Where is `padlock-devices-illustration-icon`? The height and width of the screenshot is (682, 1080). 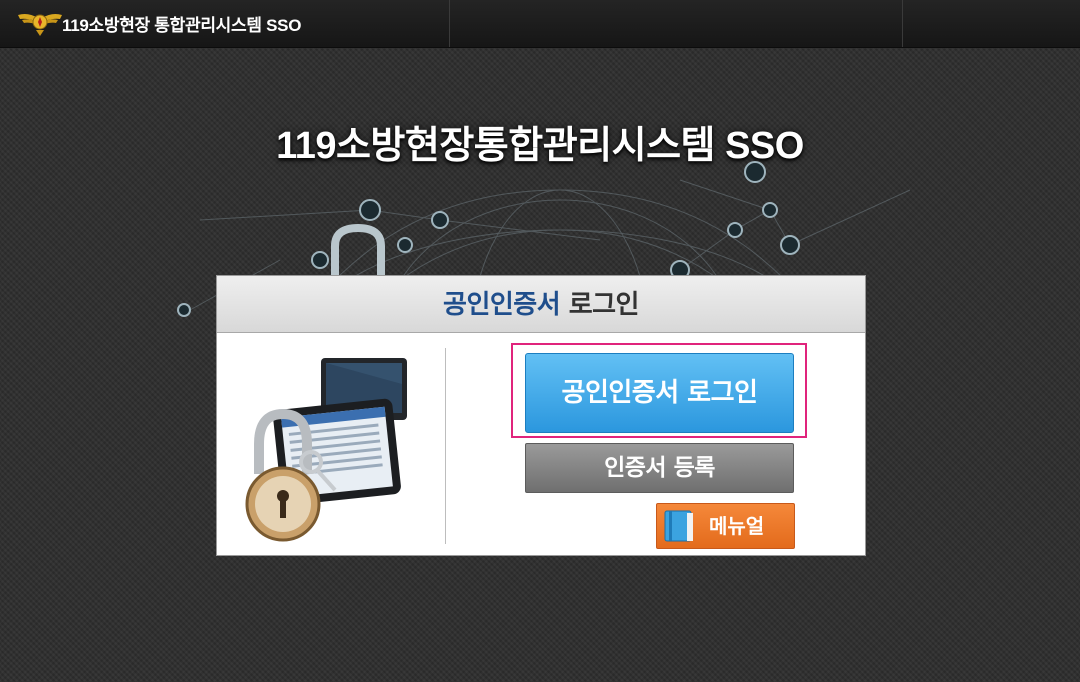
padlock-devices-illustration-icon is located at coordinates (326, 450).